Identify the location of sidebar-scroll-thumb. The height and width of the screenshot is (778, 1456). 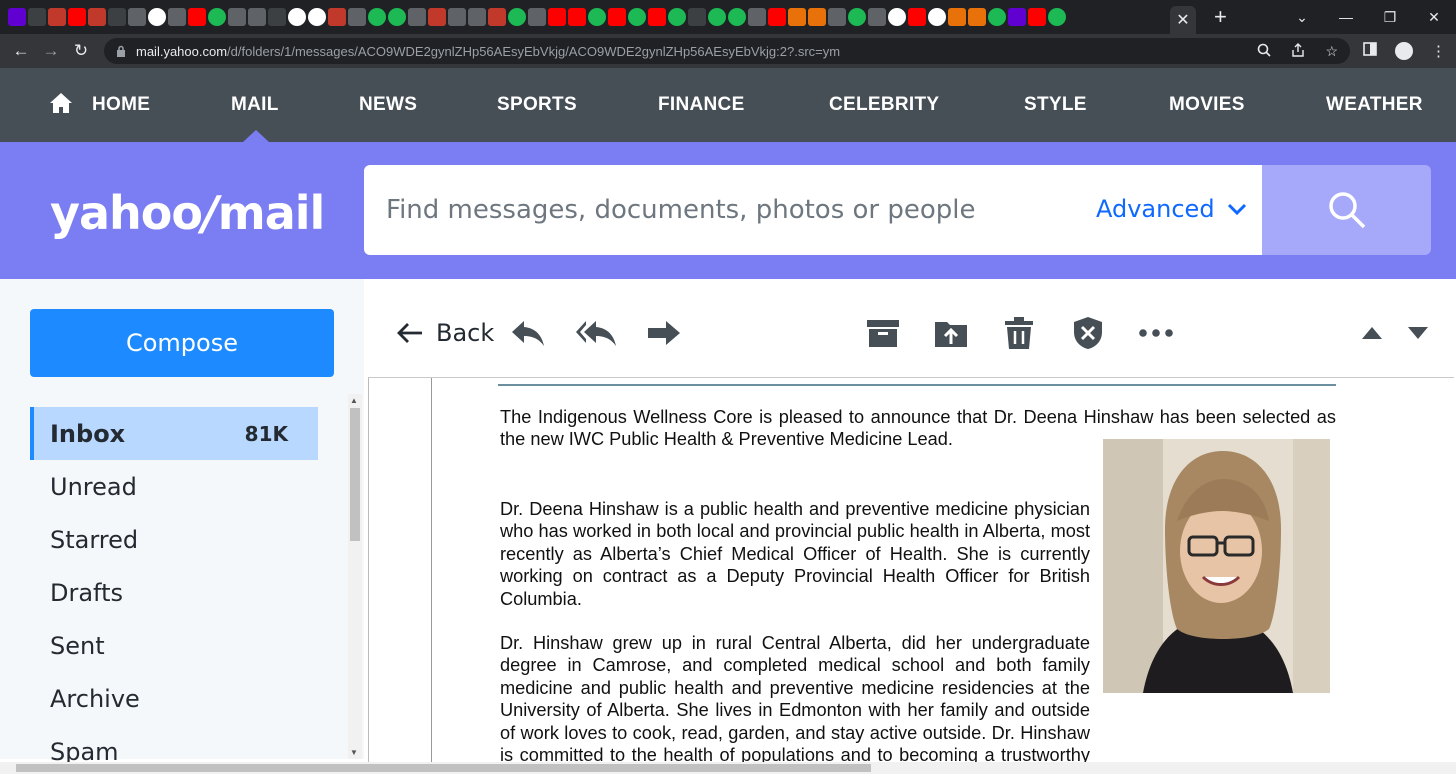
(355, 474).